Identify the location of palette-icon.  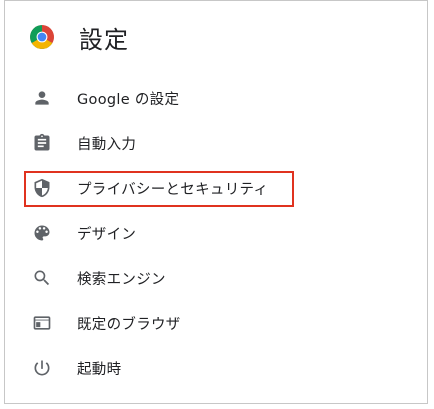
(42, 233).